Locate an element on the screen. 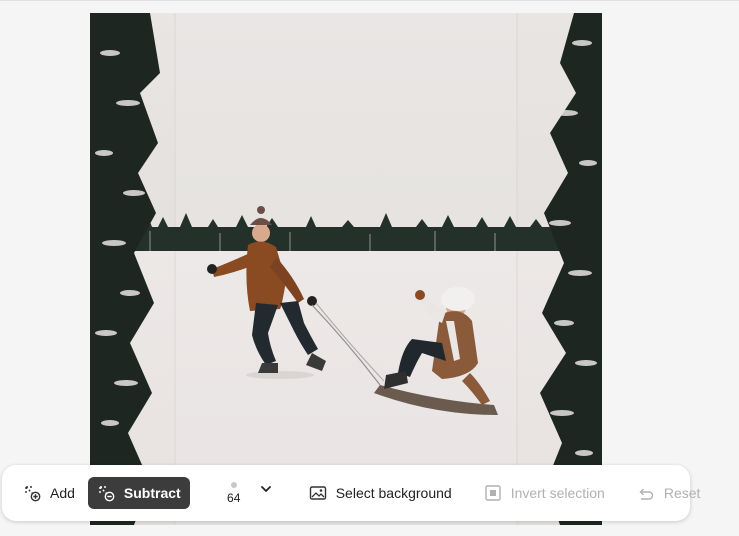 The image size is (739, 536). undo-icon is located at coordinates (646, 493).